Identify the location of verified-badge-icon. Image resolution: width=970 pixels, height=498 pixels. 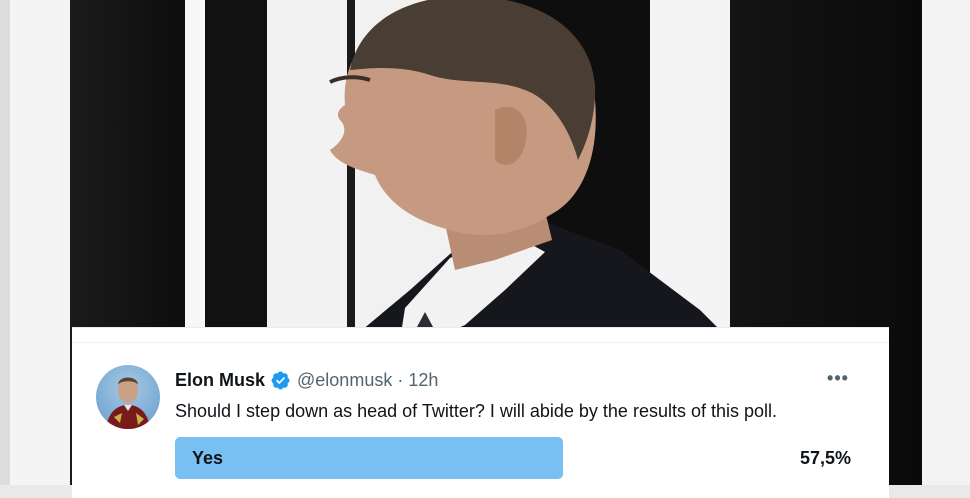
(280, 380).